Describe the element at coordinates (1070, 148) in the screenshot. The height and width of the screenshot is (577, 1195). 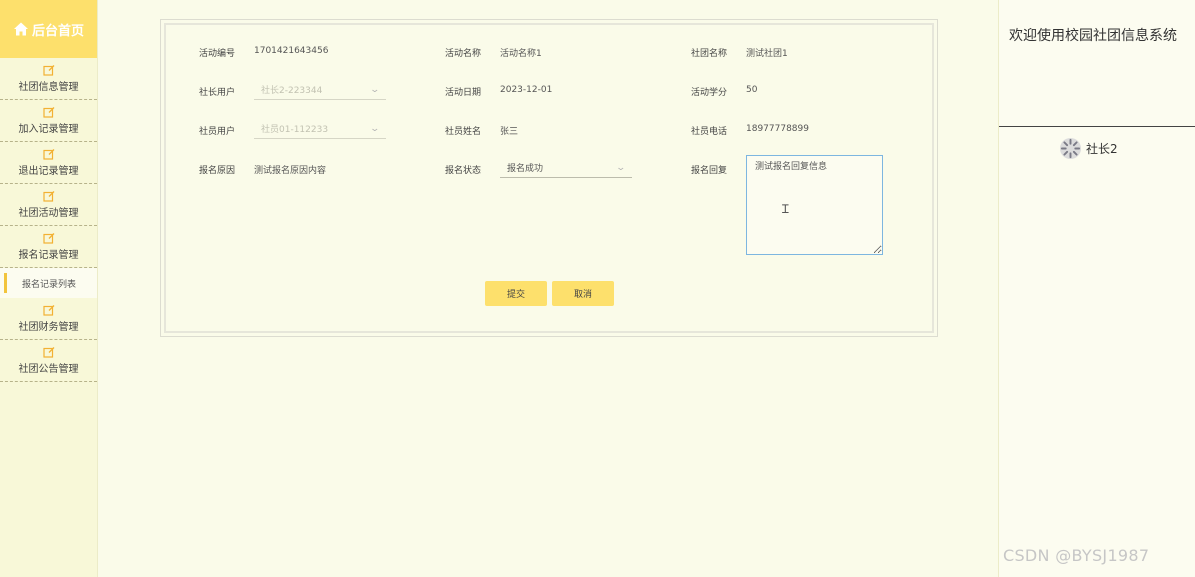
I see `avatar` at that location.